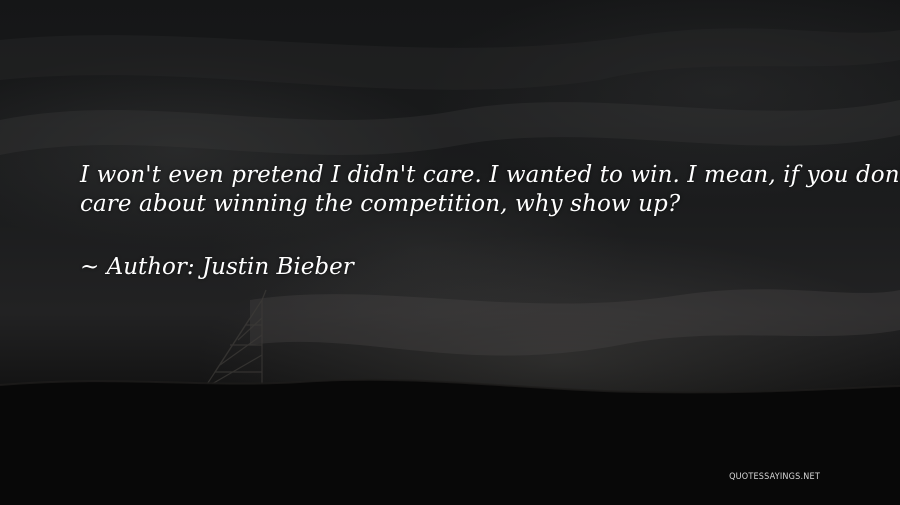 Image resolution: width=900 pixels, height=505 pixels. What do you see at coordinates (774, 477) in the screenshot?
I see `site-watermark: QUOTESSAYINGS.NET` at bounding box center [774, 477].